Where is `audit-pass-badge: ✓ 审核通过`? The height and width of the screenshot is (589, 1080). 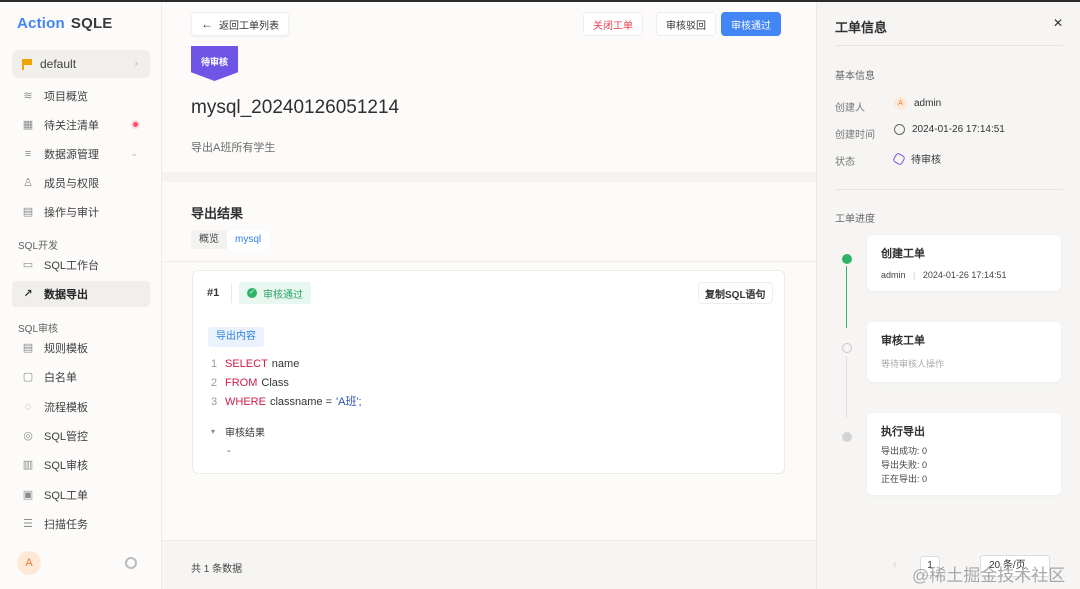 audit-pass-badge: ✓ 审核通过 is located at coordinates (275, 293).